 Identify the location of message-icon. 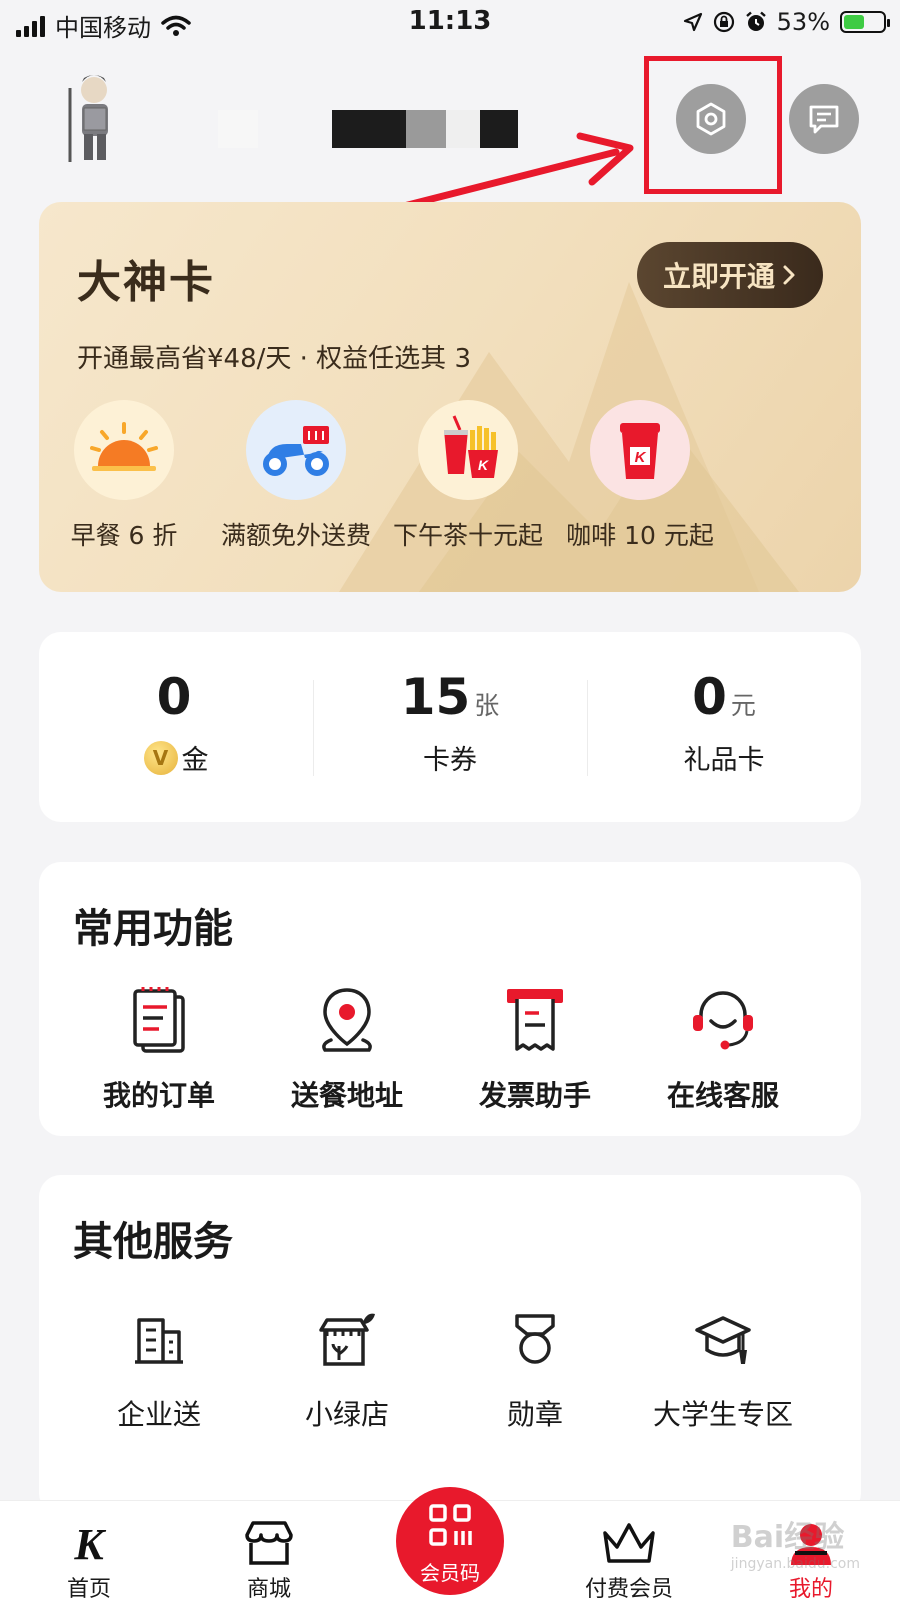
(824, 119).